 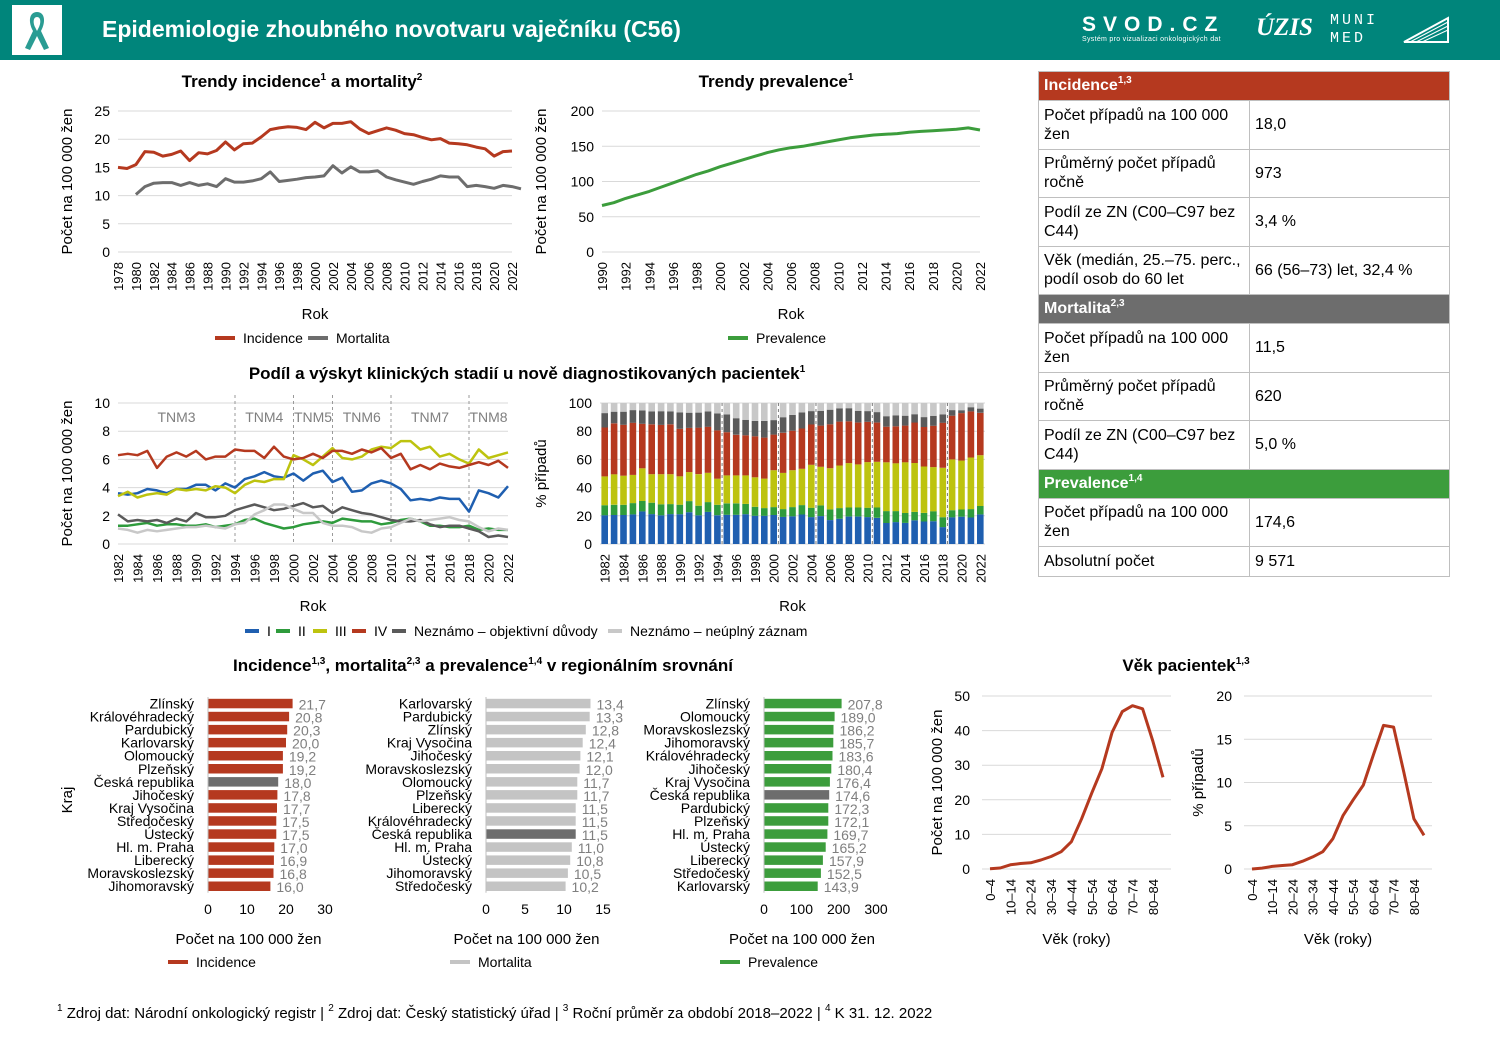 What do you see at coordinates (508, 568) in the screenshot?
I see `x-tick-label: 2022` at bounding box center [508, 568].